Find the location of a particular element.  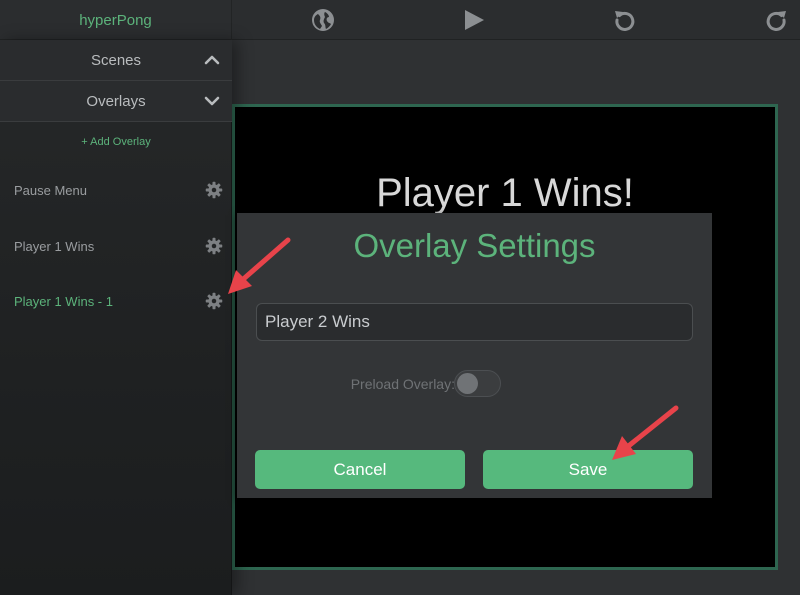

add-overlay-link: + Add Overlay is located at coordinates (116, 143).